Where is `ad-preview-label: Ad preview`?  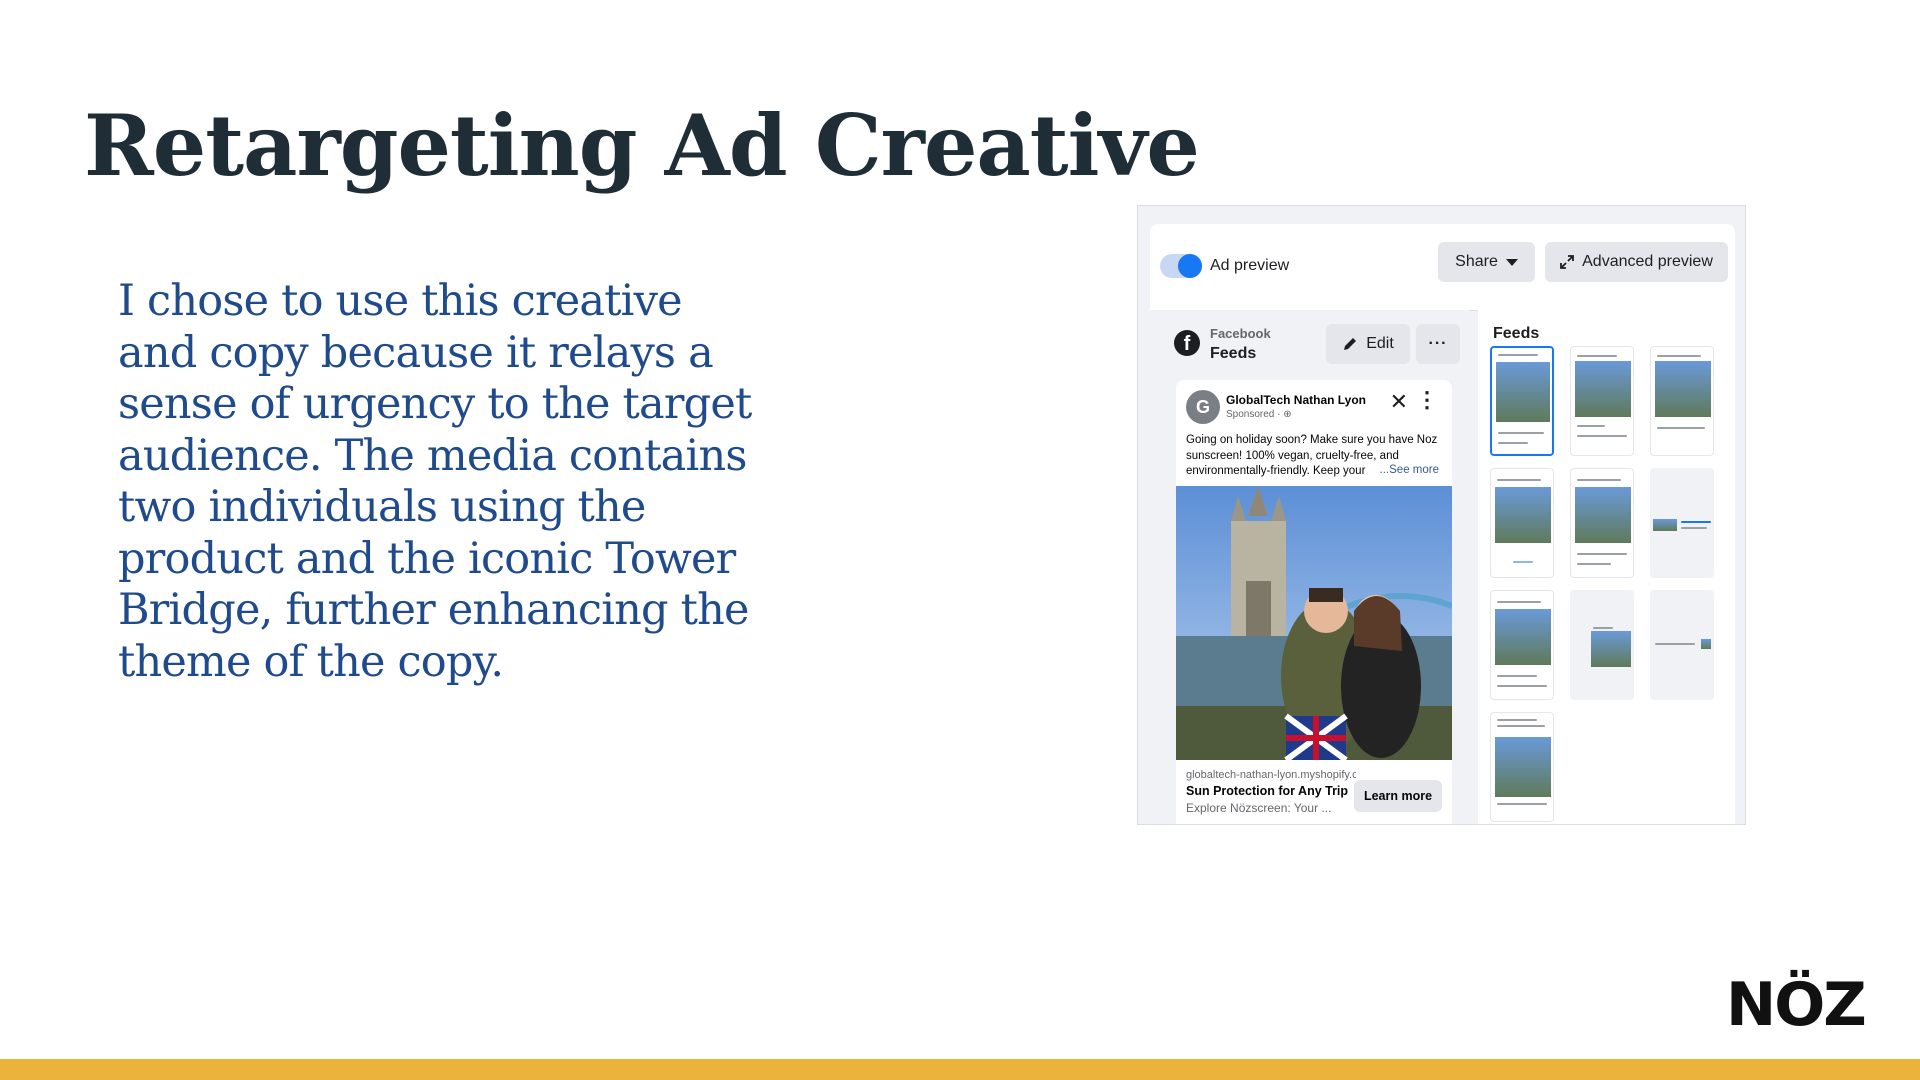
ad-preview-label: Ad preview is located at coordinates (1250, 265).